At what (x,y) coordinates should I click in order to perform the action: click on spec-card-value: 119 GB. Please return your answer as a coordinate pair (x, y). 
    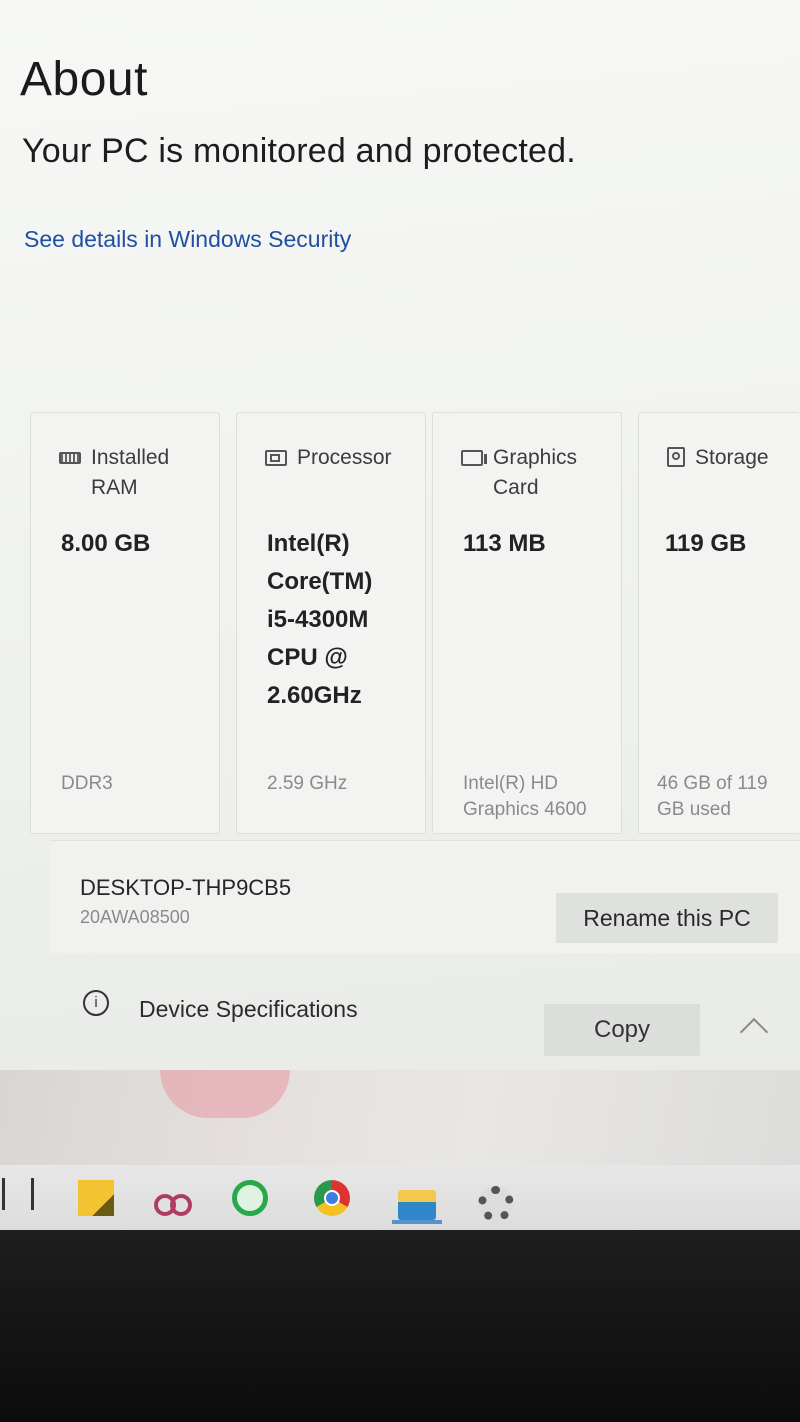
    Looking at the image, I should click on (706, 543).